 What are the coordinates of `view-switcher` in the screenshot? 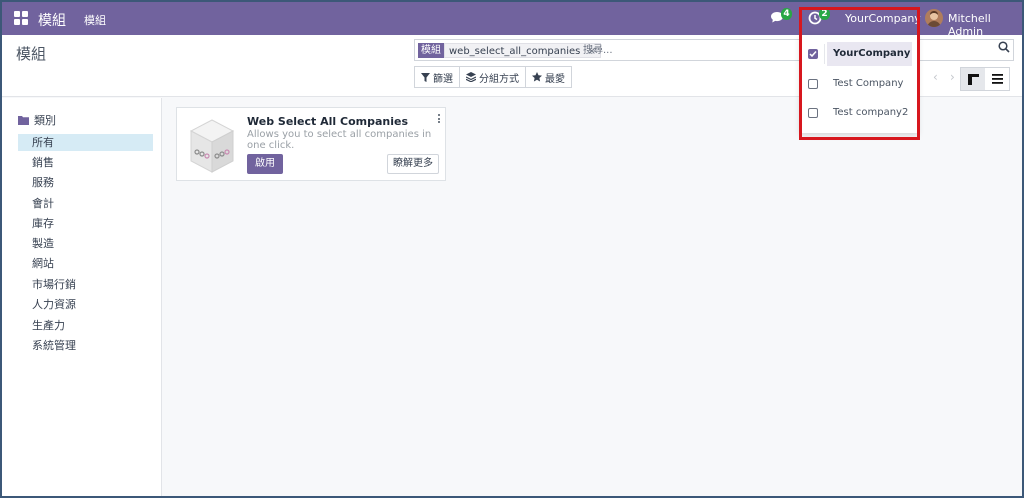 It's located at (985, 79).